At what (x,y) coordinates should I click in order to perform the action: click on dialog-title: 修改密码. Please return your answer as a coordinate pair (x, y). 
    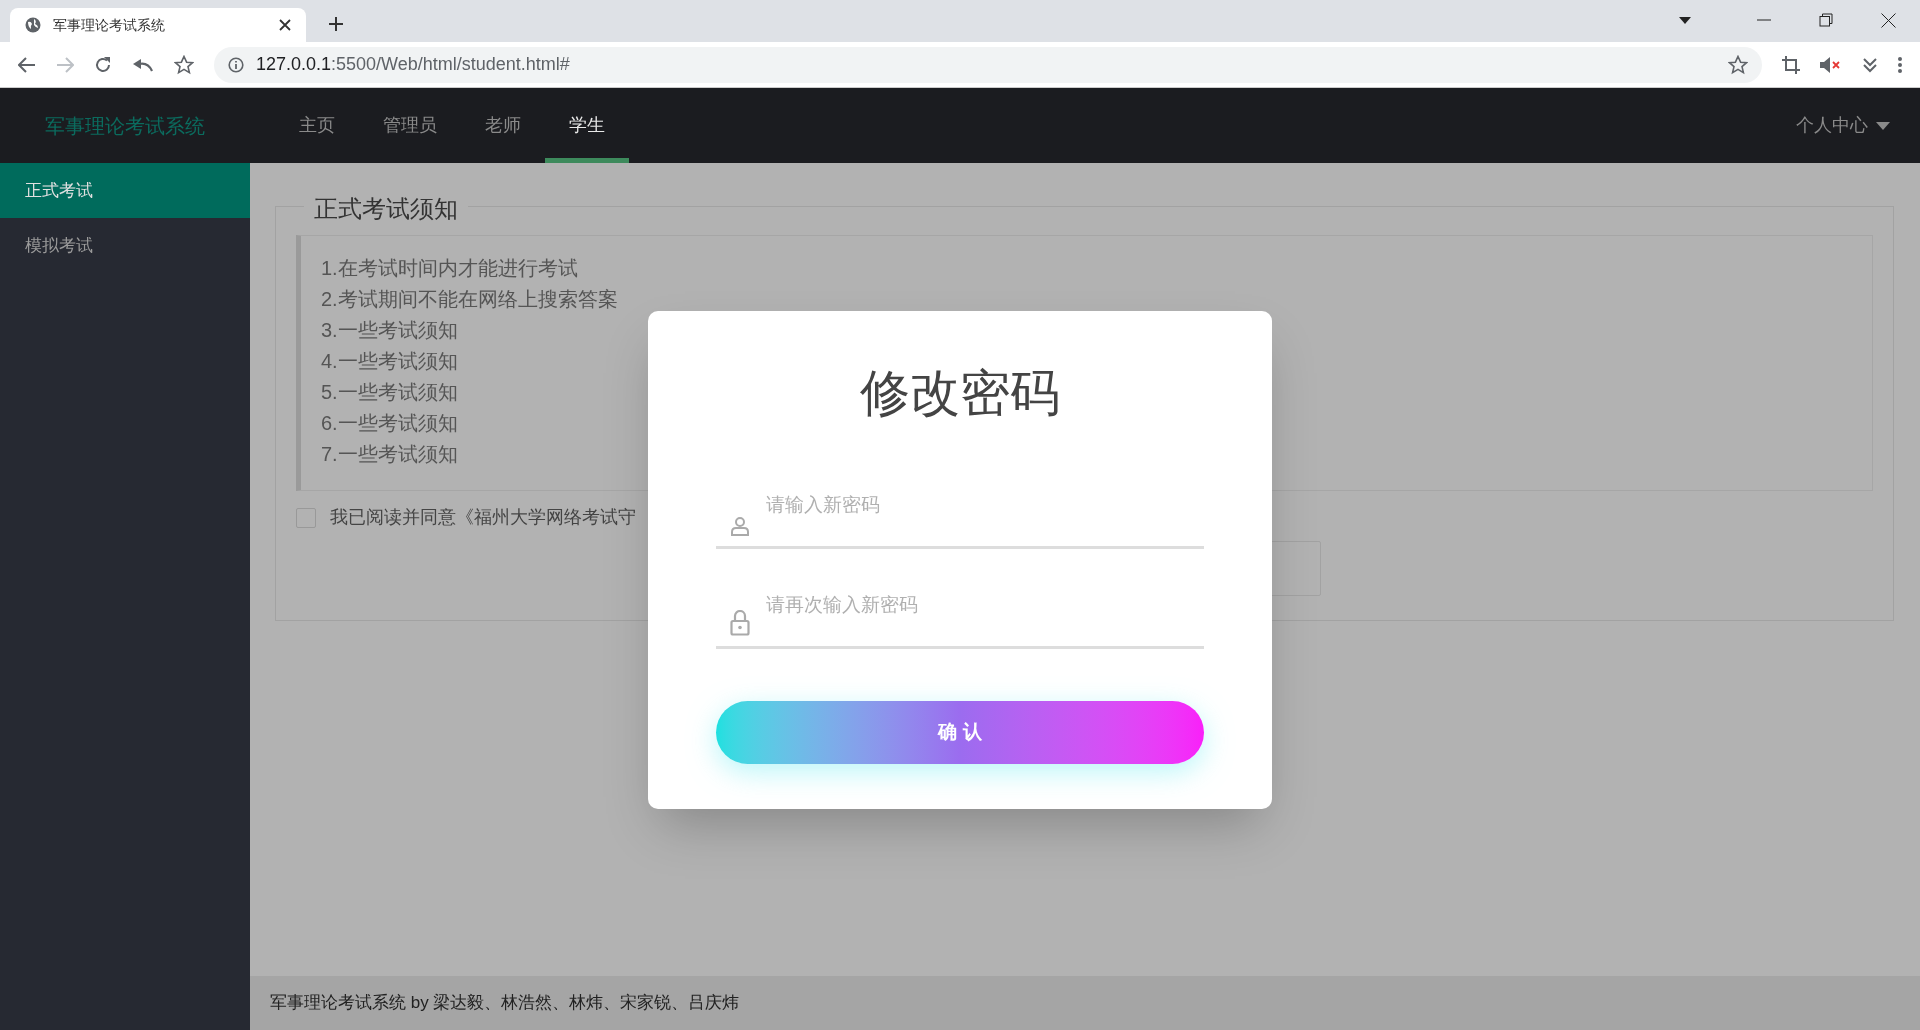
    Looking at the image, I should click on (960, 393).